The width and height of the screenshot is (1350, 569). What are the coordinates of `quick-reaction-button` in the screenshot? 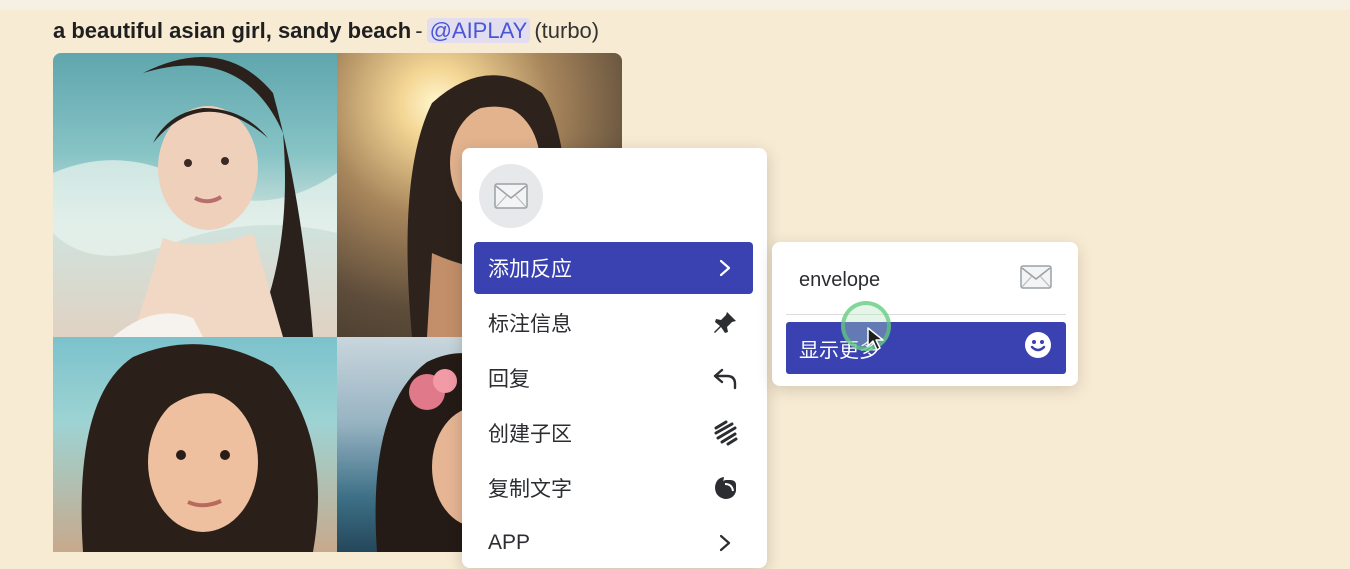 It's located at (511, 196).